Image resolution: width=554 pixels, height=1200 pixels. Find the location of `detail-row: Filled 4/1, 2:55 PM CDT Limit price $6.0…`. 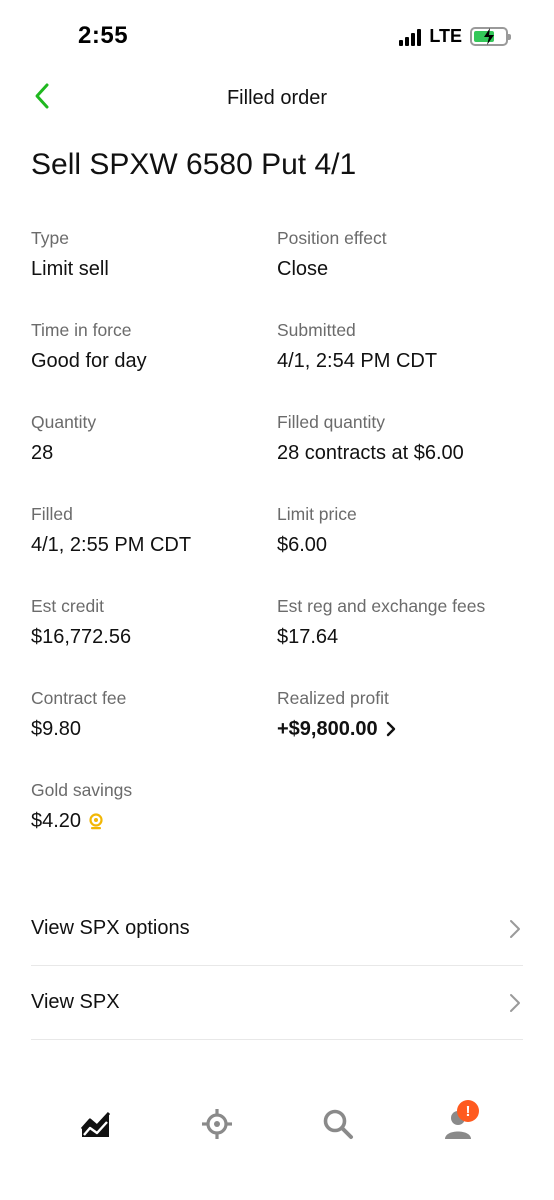

detail-row: Filled 4/1, 2:55 PM CDT Limit price $6.0… is located at coordinates (281, 550).